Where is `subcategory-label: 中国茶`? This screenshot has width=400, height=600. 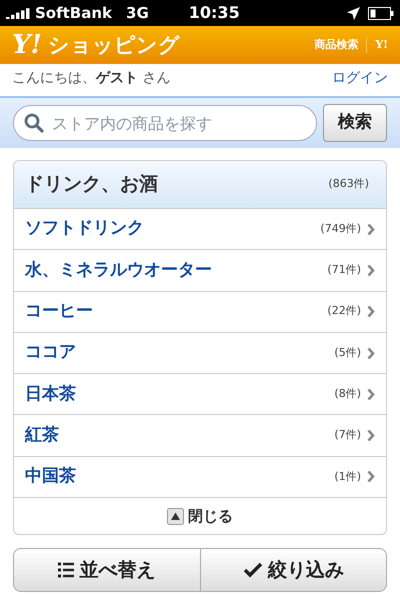
subcategory-label: 中国茶 is located at coordinates (51, 476).